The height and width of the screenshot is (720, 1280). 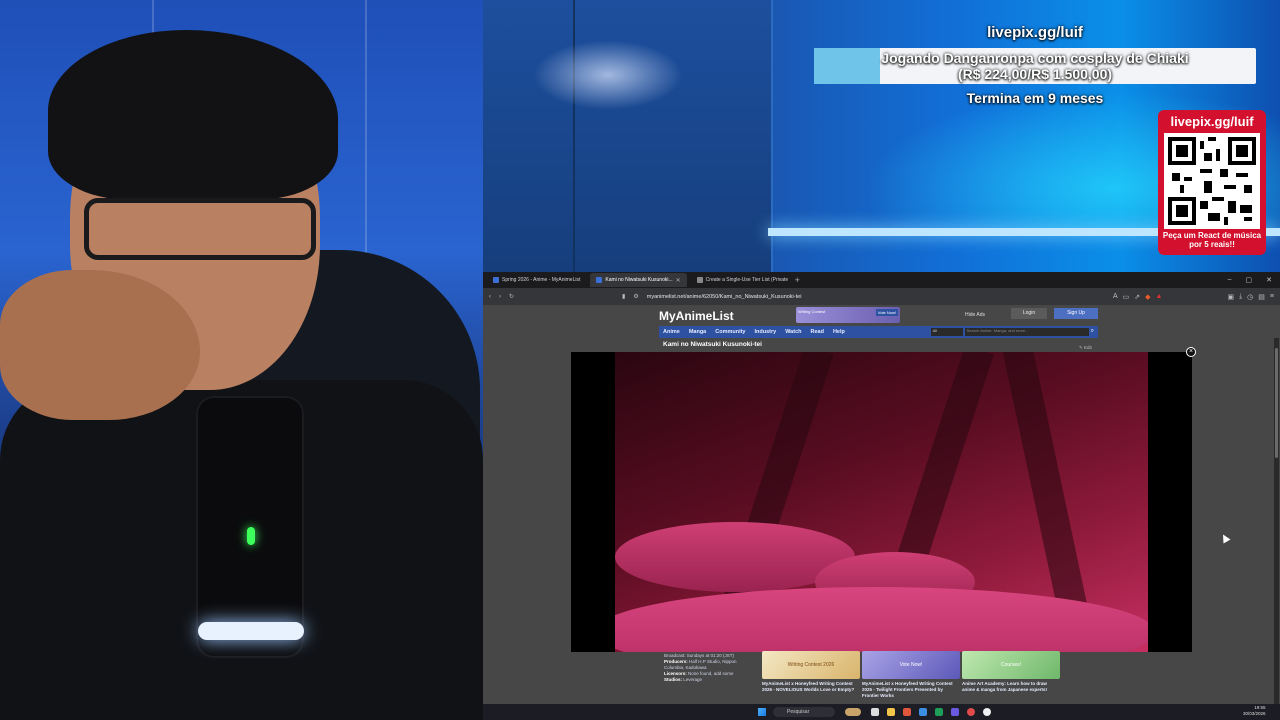 I want to click on maximize-icon: ▢, so click(x=1249, y=280).